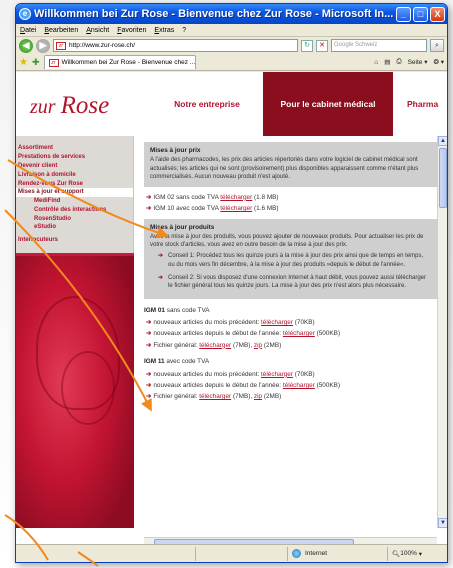 This screenshot has height=568, width=453. Describe the element at coordinates (28, 30) in the screenshot. I see `menu-datei: Datei` at that location.